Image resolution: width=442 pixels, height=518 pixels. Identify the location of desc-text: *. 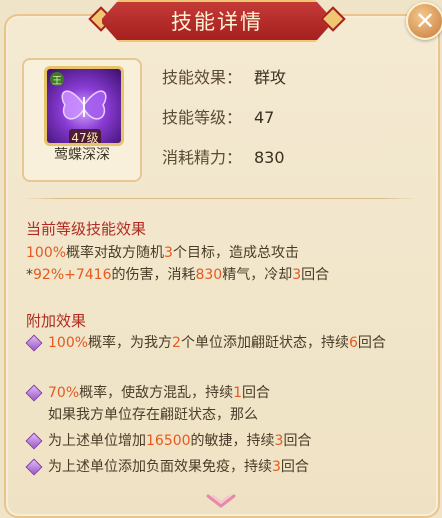
(29, 275).